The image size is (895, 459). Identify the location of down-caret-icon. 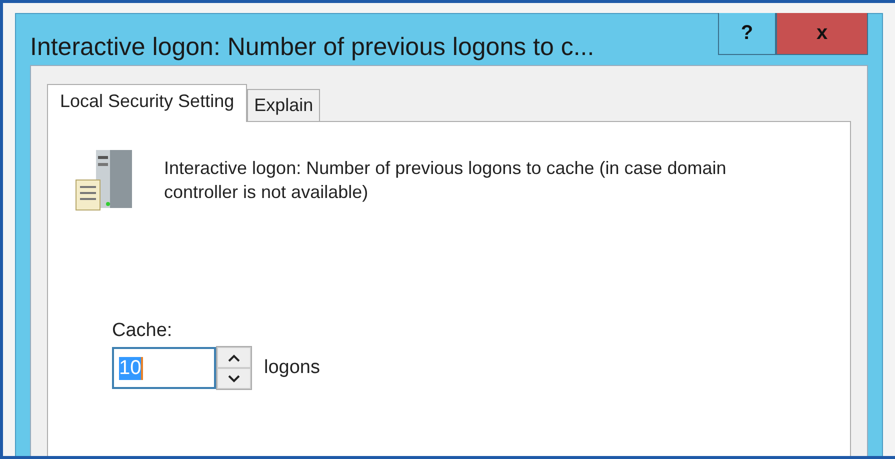
(234, 378).